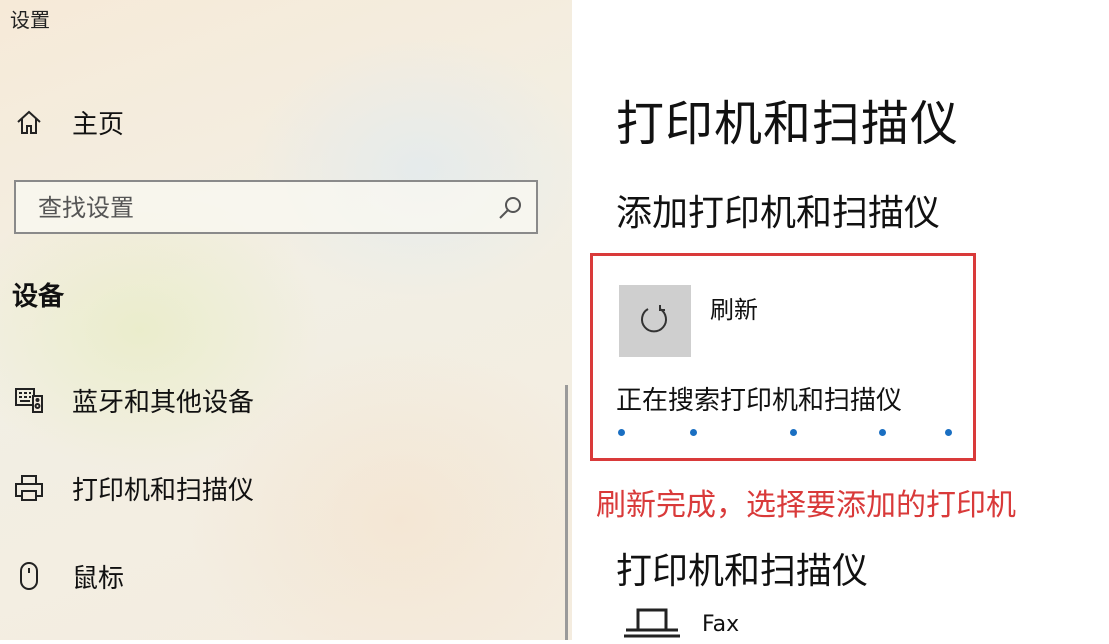 This screenshot has height=644, width=1109. What do you see at coordinates (734, 307) in the screenshot?
I see `refresh-label: 刷新` at bounding box center [734, 307].